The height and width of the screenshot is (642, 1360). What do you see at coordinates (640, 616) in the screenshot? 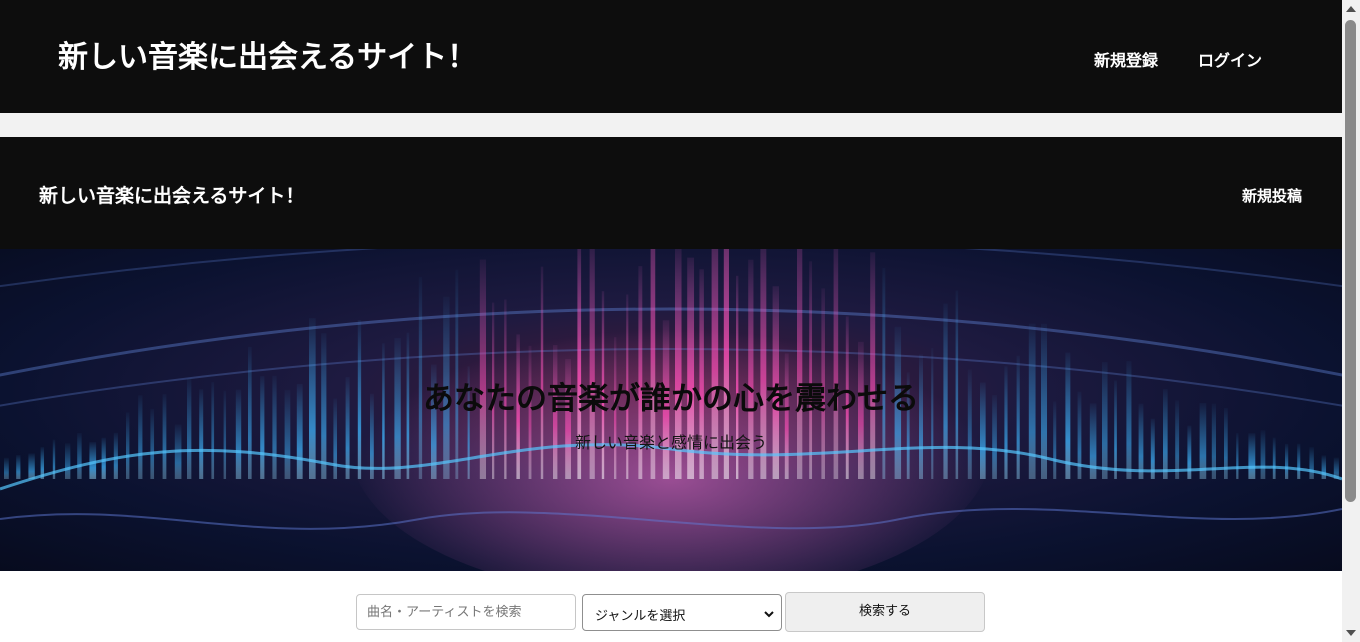
I see `genre-select-value: ジャンルを選択` at bounding box center [640, 616].